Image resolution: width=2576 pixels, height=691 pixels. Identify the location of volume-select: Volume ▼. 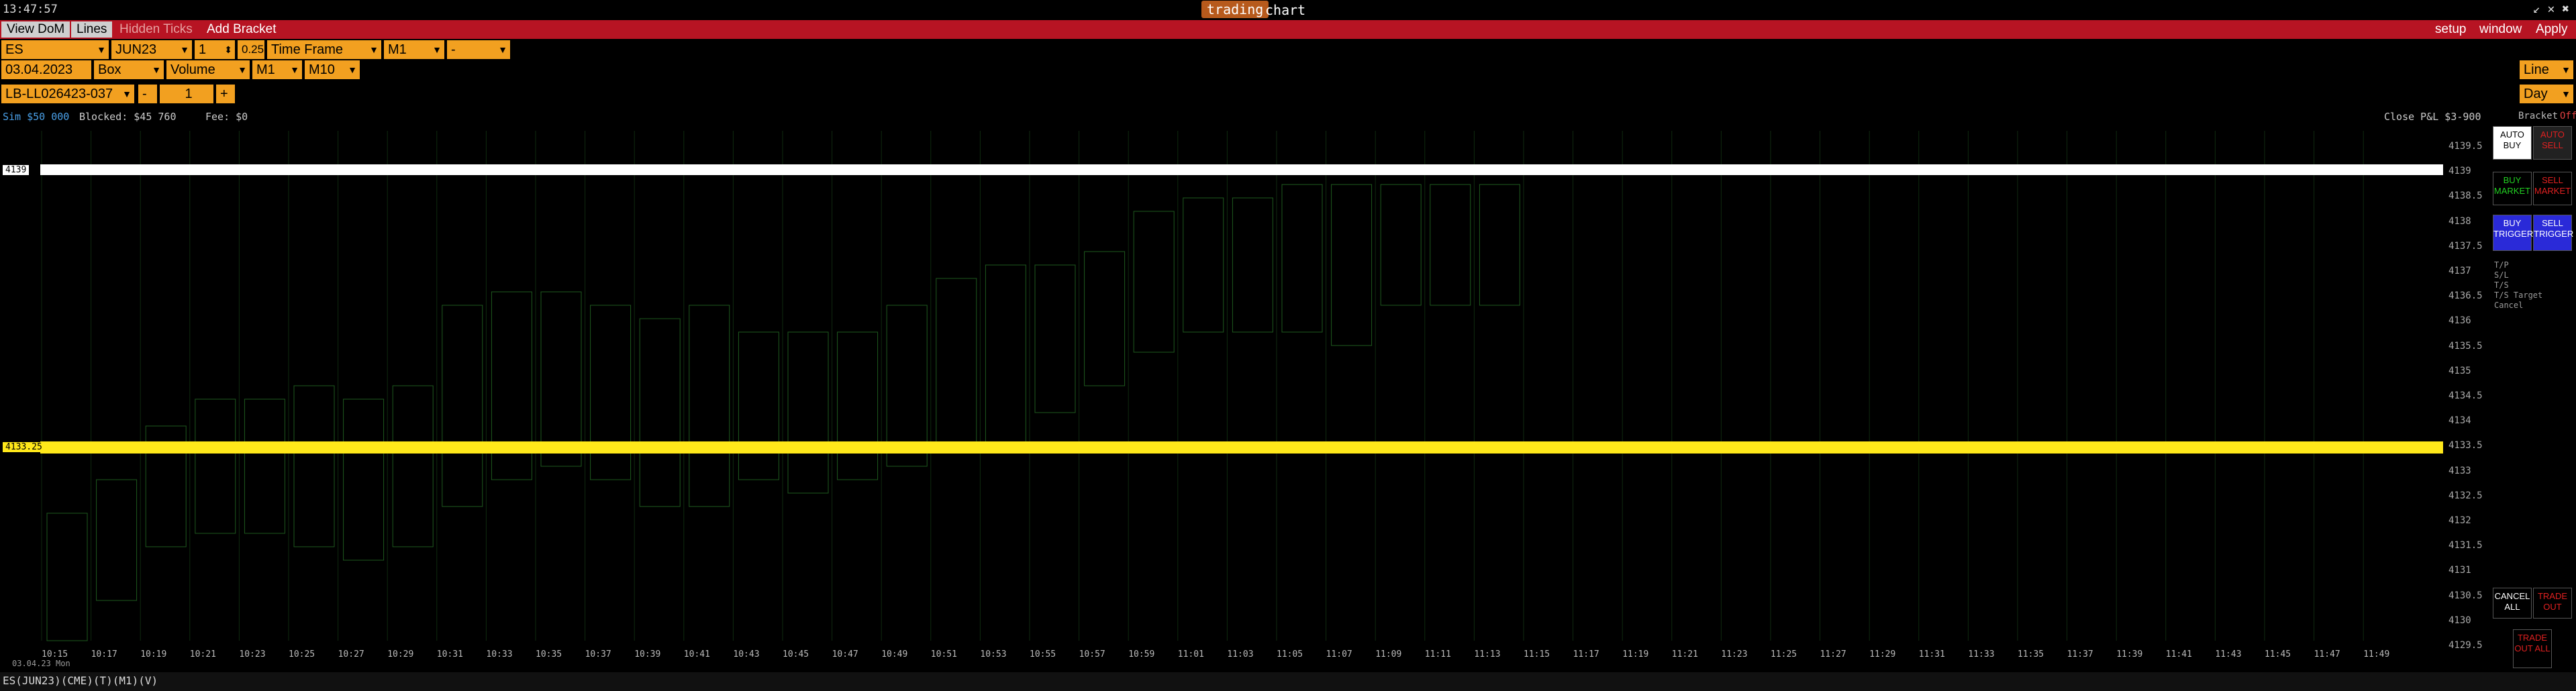
(208, 69).